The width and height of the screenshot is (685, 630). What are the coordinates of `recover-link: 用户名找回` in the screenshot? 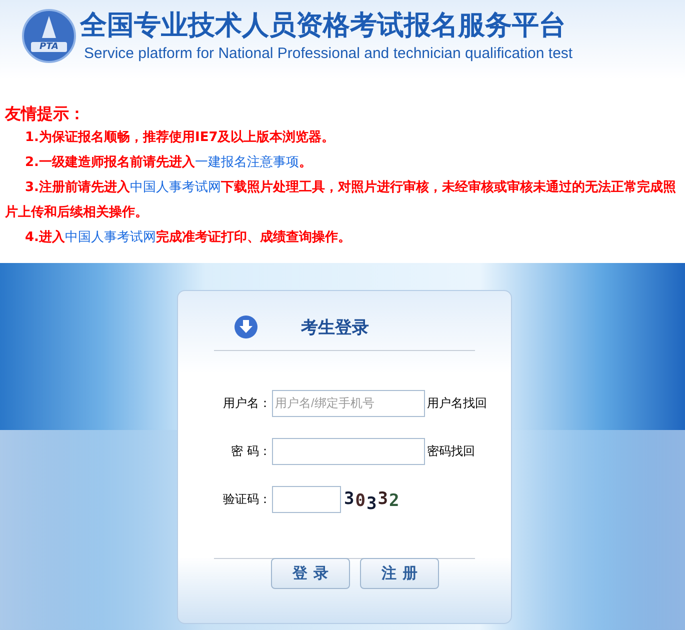 It's located at (457, 403).